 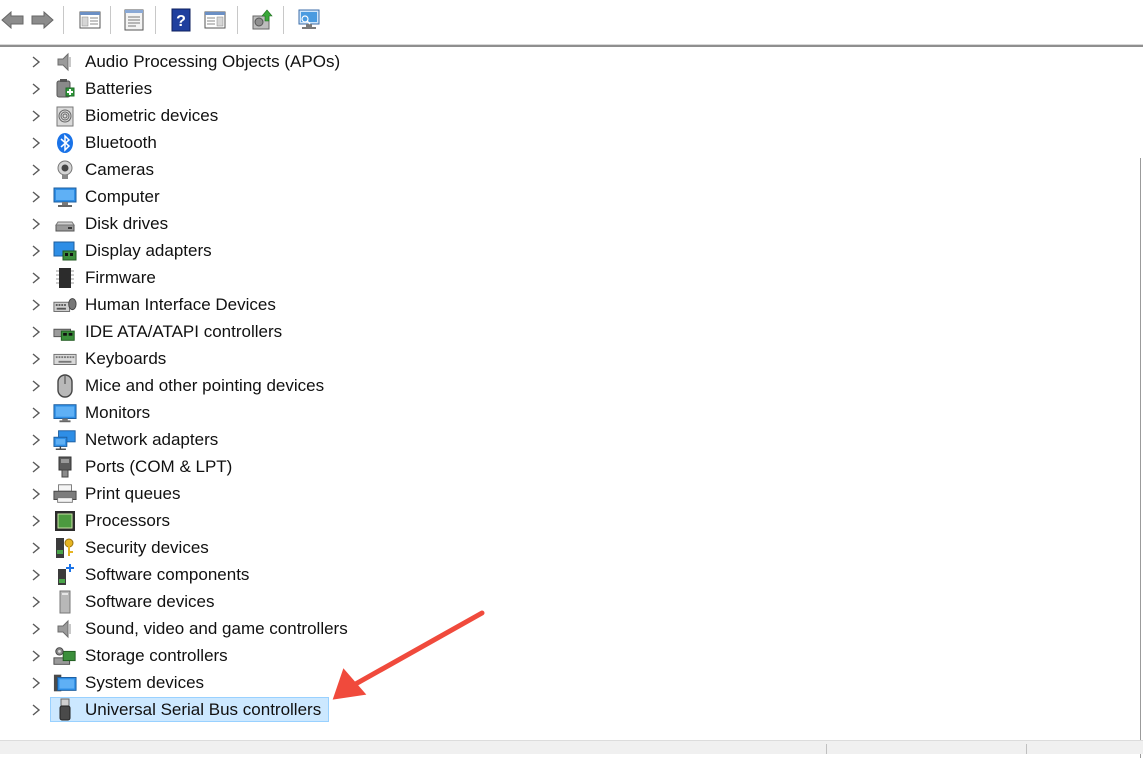 I want to click on tree-item: Disk drives, so click(x=350, y=224).